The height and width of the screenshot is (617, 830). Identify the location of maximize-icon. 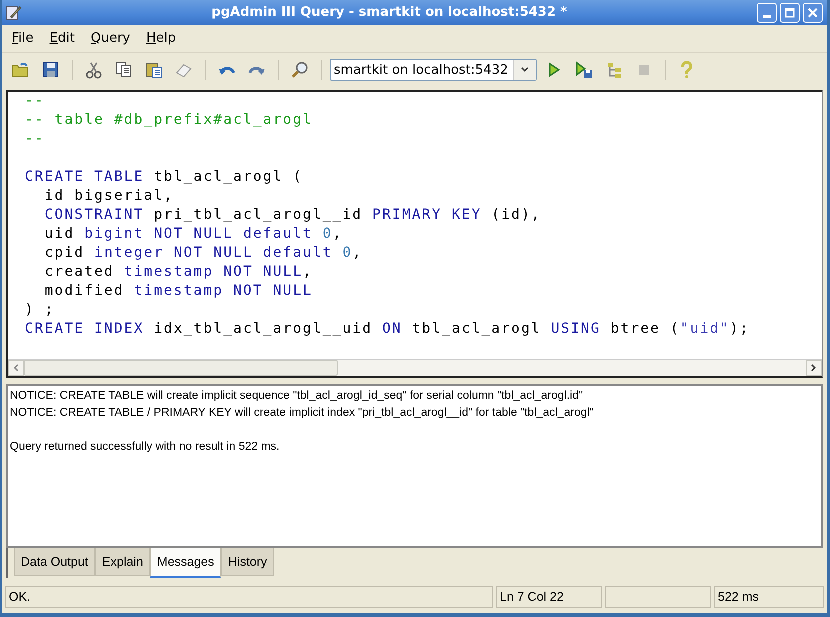
(790, 13).